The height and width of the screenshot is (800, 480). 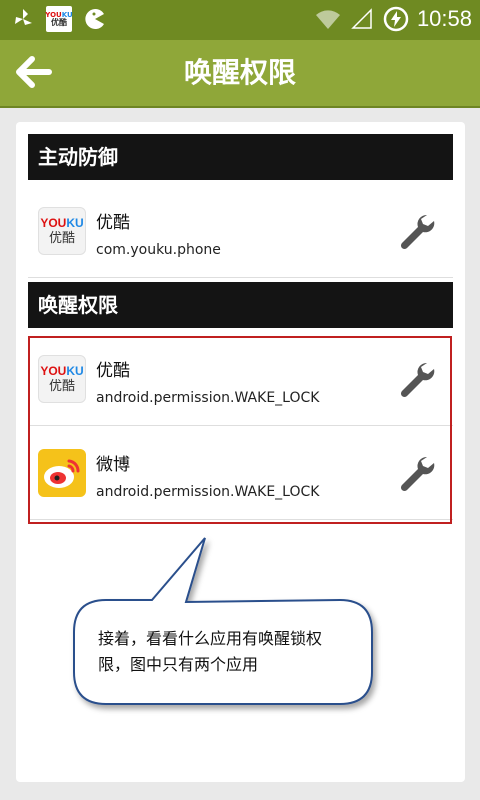 I want to click on section-header-wake-lock: 唤醒权限, so click(x=240, y=305).